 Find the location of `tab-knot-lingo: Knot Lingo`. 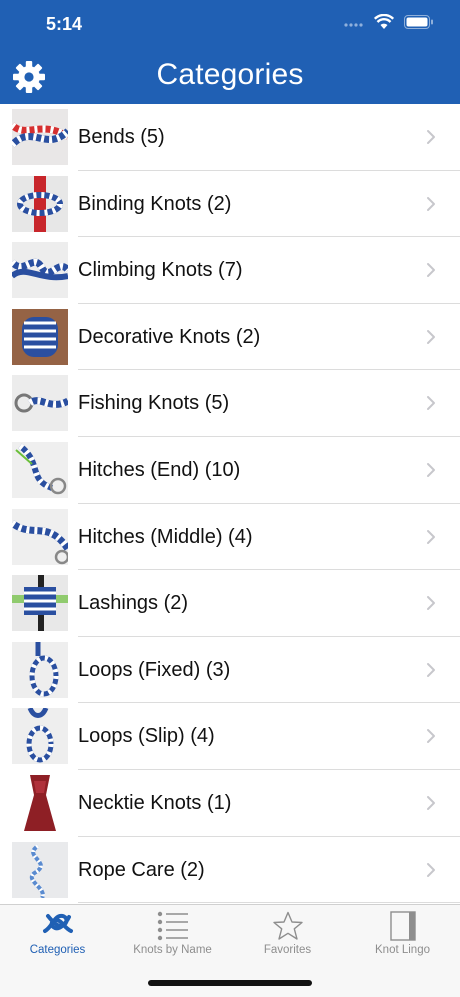

tab-knot-lingo: Knot Lingo is located at coordinates (402, 935).